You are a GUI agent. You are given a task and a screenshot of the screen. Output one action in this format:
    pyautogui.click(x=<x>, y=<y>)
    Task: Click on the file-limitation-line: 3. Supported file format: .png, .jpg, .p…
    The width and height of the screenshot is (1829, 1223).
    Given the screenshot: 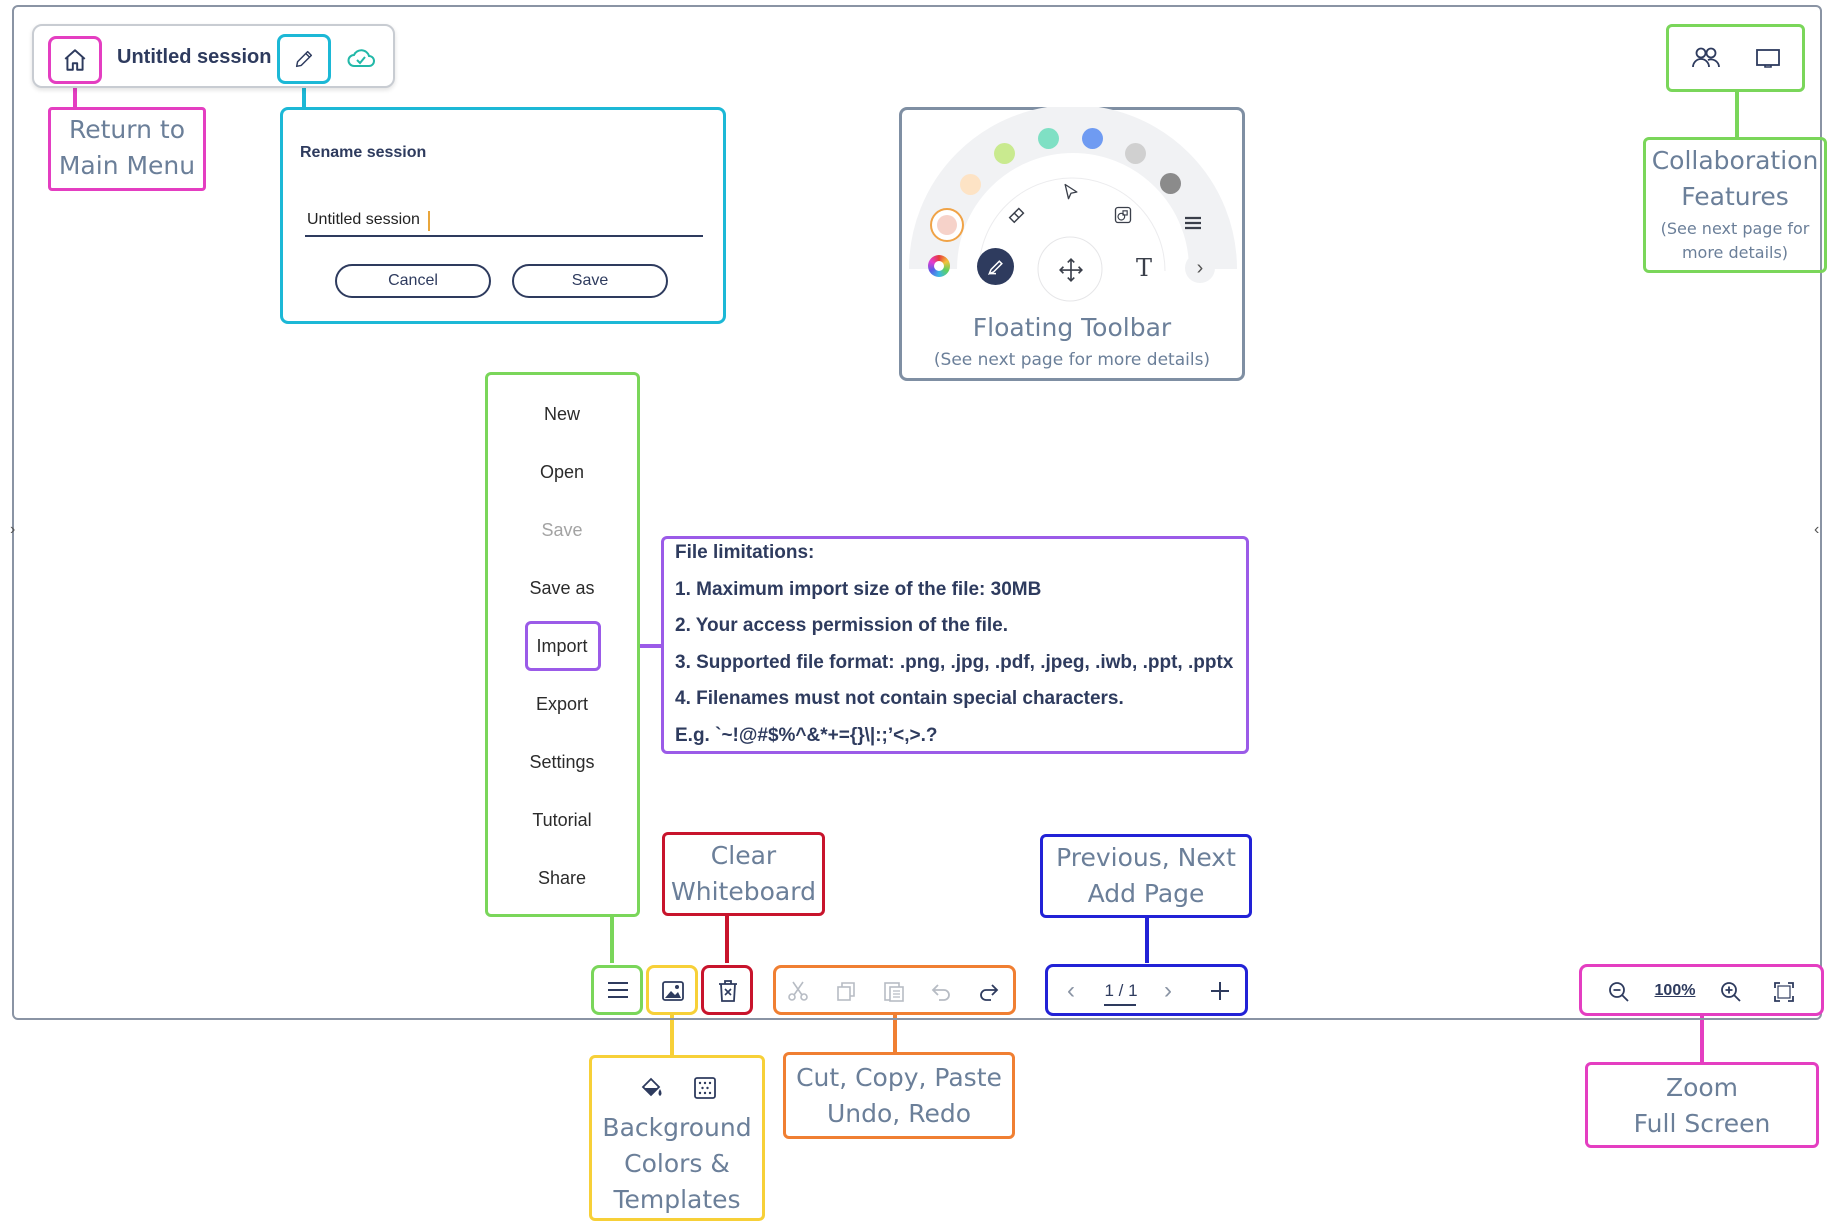 What is the action you would take?
    pyautogui.click(x=954, y=662)
    